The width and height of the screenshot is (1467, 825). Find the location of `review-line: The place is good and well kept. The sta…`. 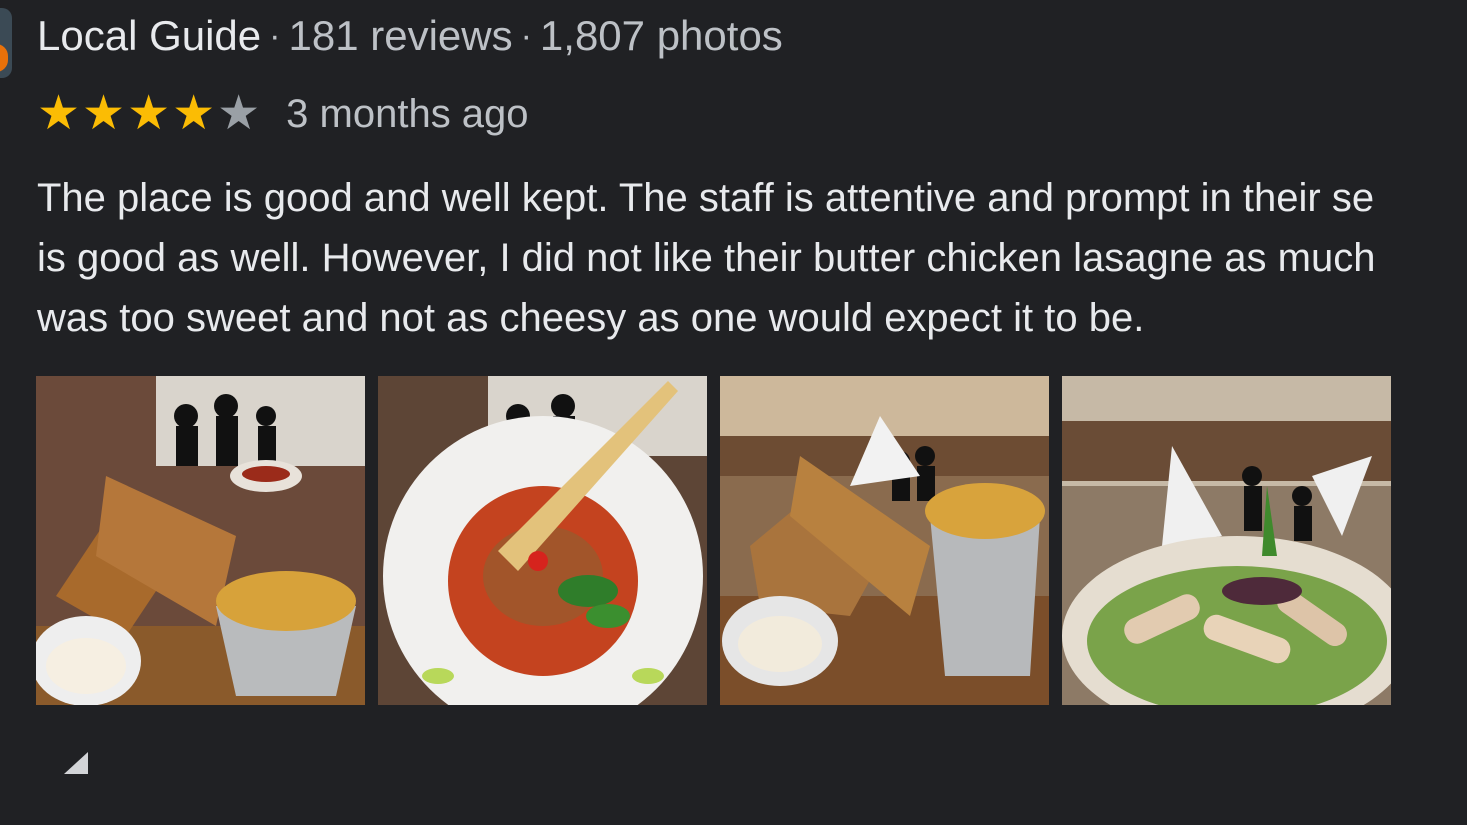

review-line: The place is good and well kept. The sta… is located at coordinates (706, 198).